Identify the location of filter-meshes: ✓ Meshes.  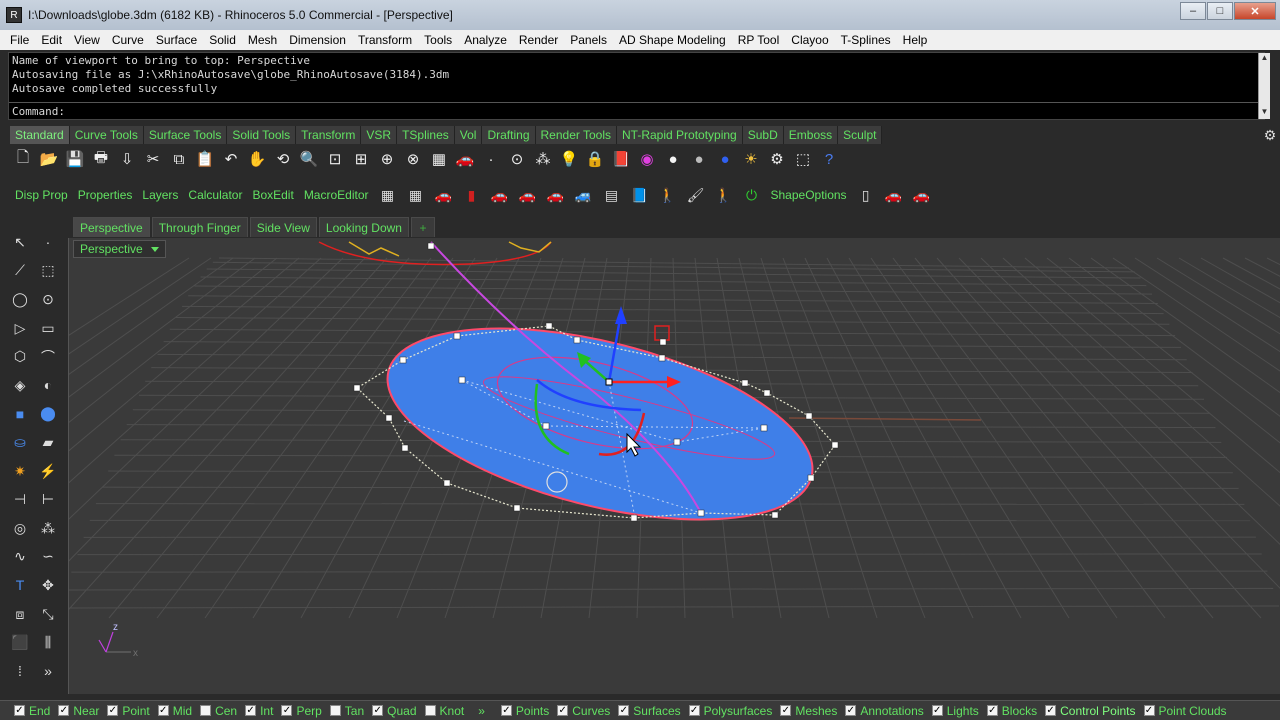
(808, 711).